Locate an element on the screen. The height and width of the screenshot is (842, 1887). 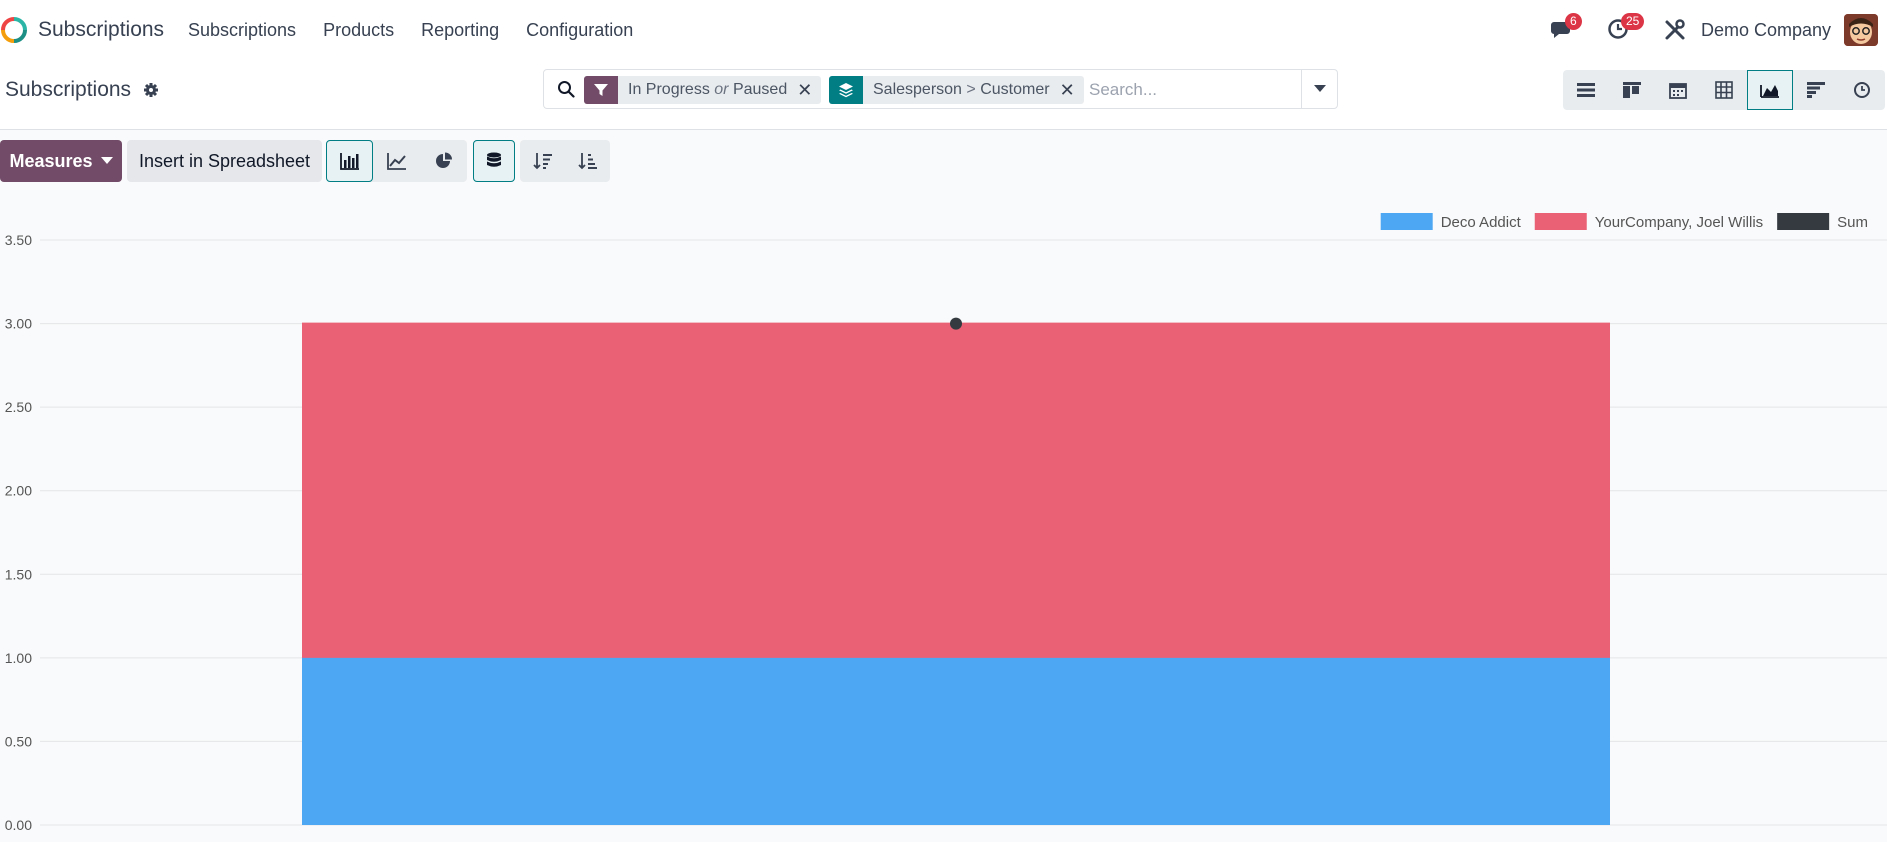
y-tick-label: 2.00 is located at coordinates (18, 491).